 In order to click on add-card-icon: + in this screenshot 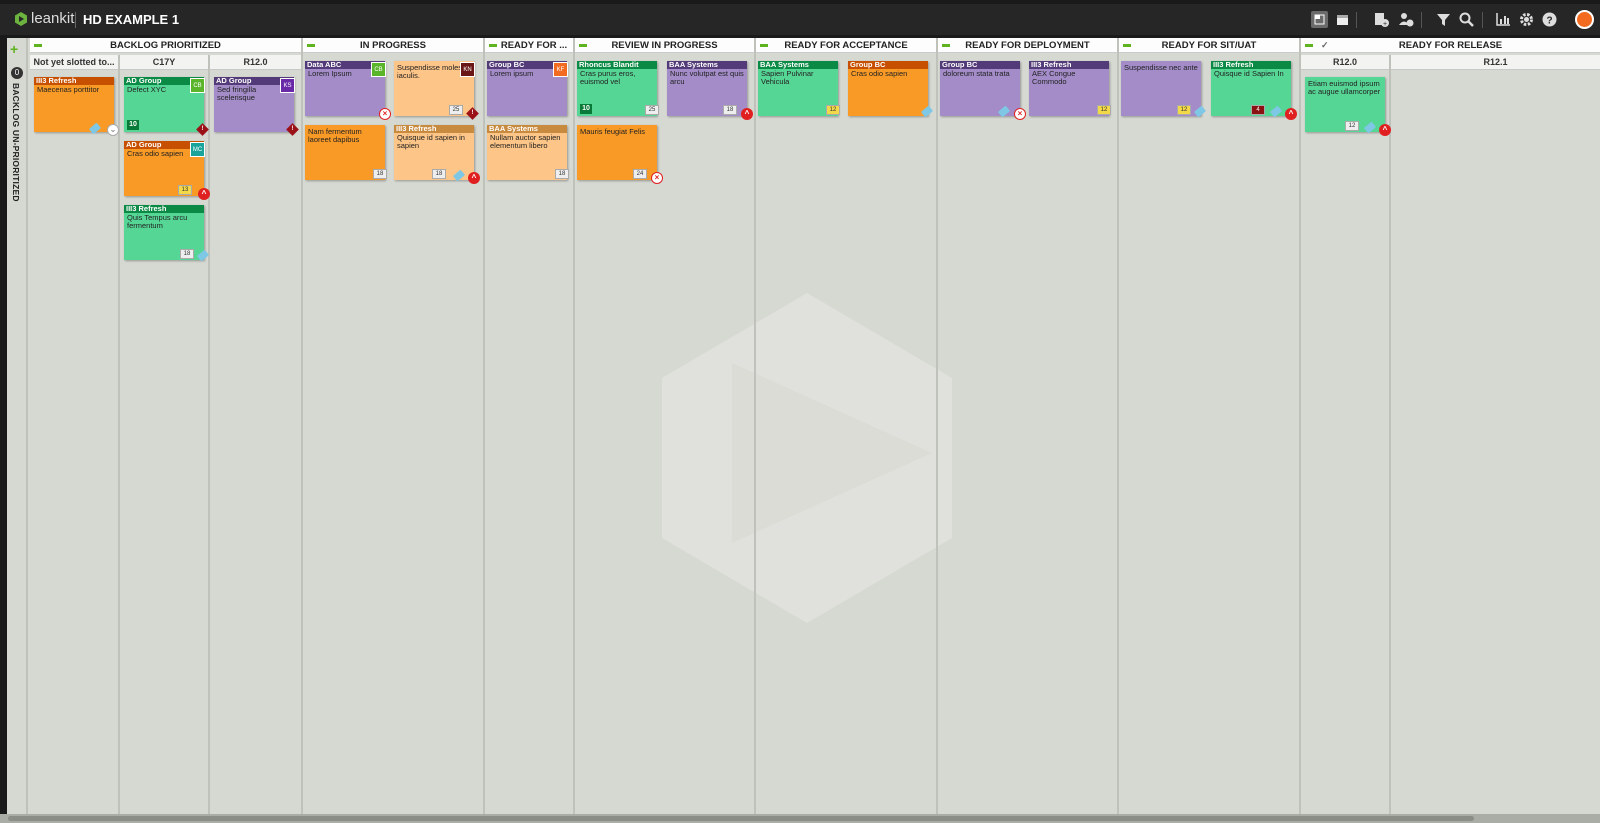, I will do `click(1381, 19)`.